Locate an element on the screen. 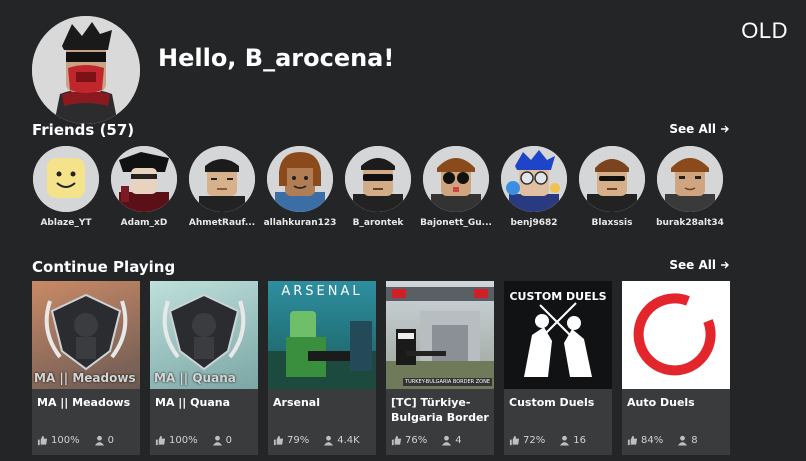  friend-name: benj9682 is located at coordinates (534, 223).